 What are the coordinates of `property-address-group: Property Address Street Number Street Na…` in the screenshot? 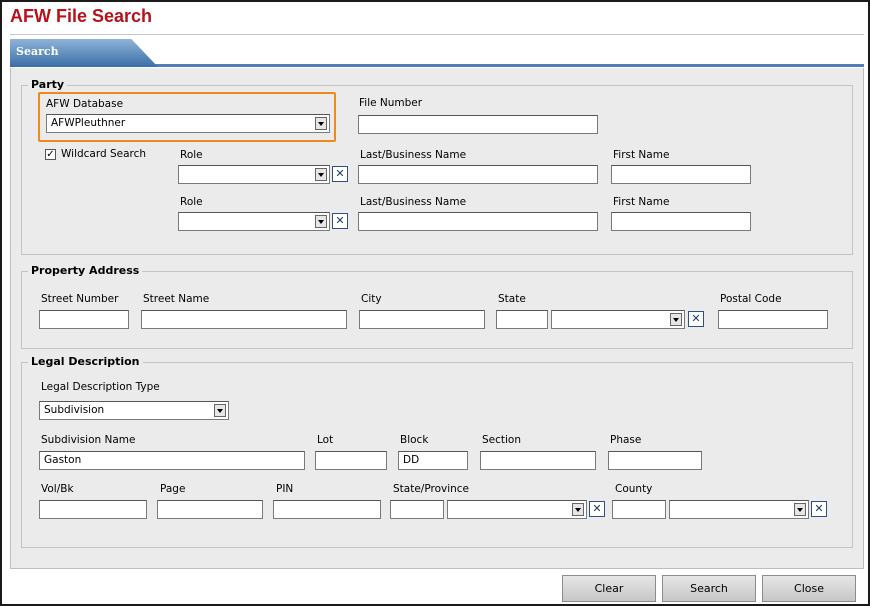 It's located at (437, 306).